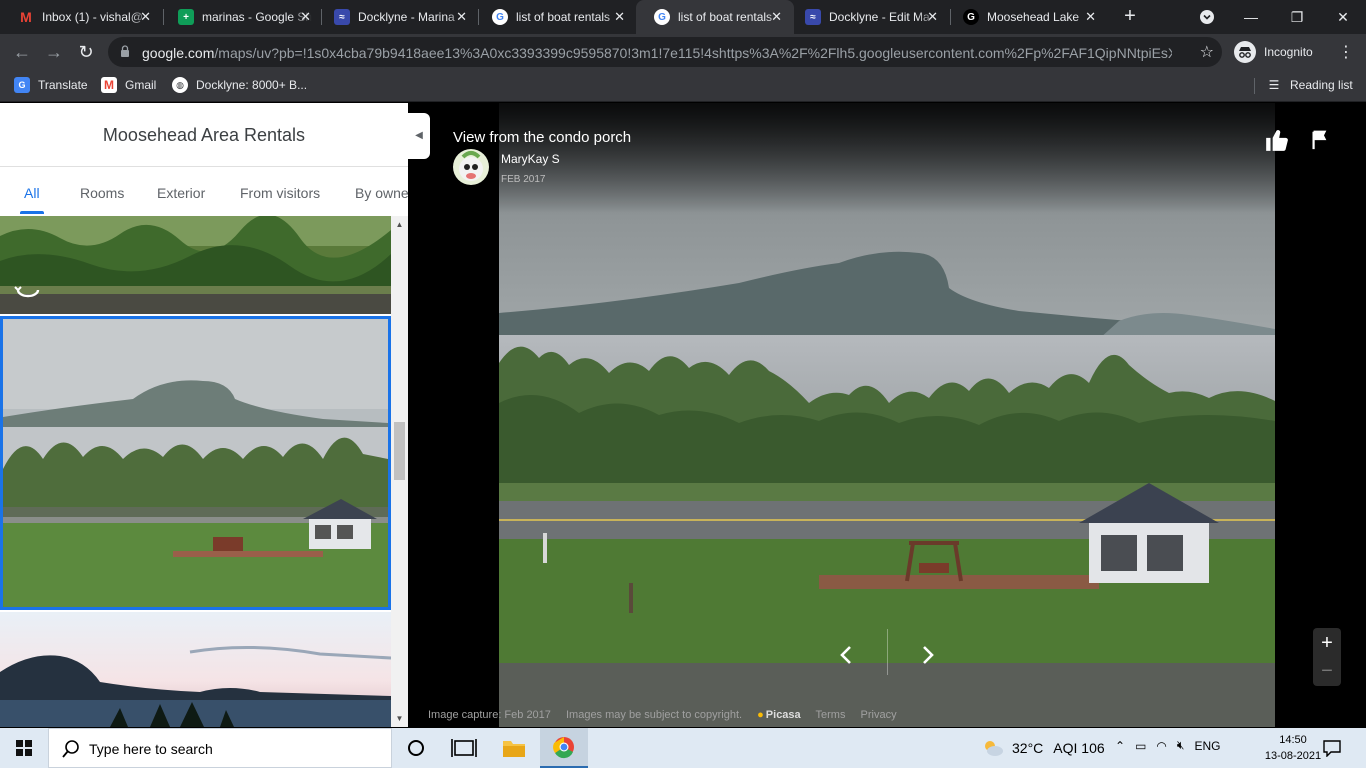 This screenshot has height=768, width=1366. I want to click on task-view-icon, so click(464, 748).